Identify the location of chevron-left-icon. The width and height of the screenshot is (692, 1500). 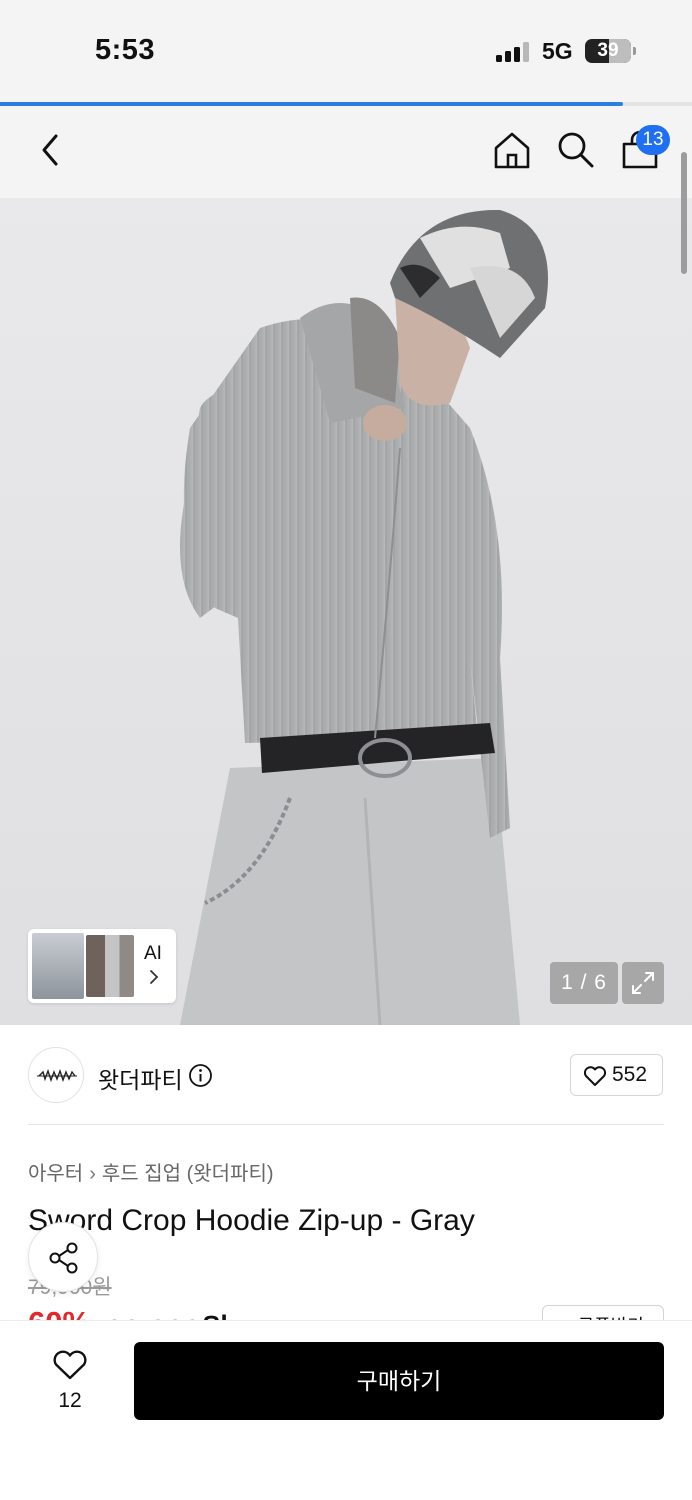
(50, 150).